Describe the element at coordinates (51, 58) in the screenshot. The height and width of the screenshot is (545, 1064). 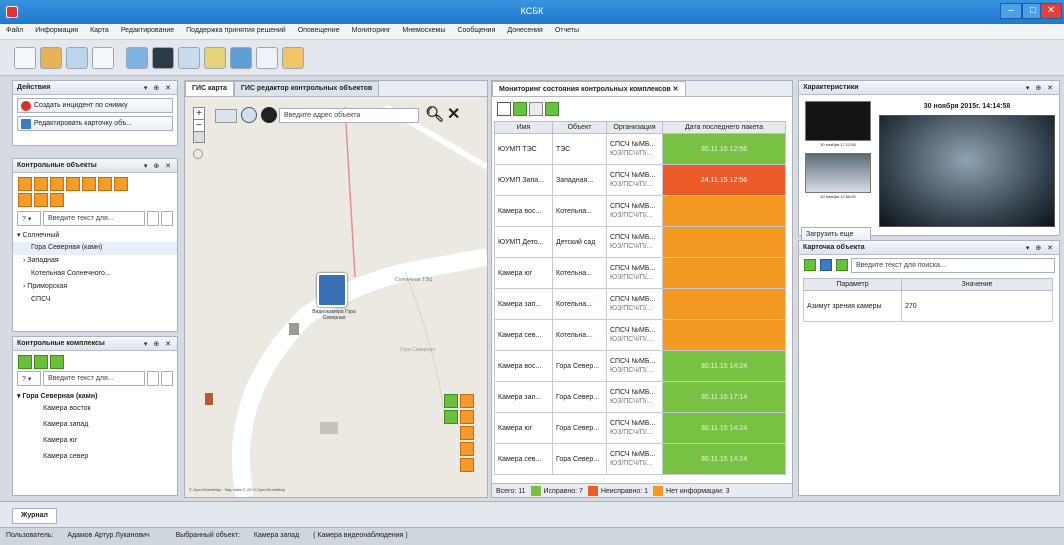
I see `people-icon` at that location.